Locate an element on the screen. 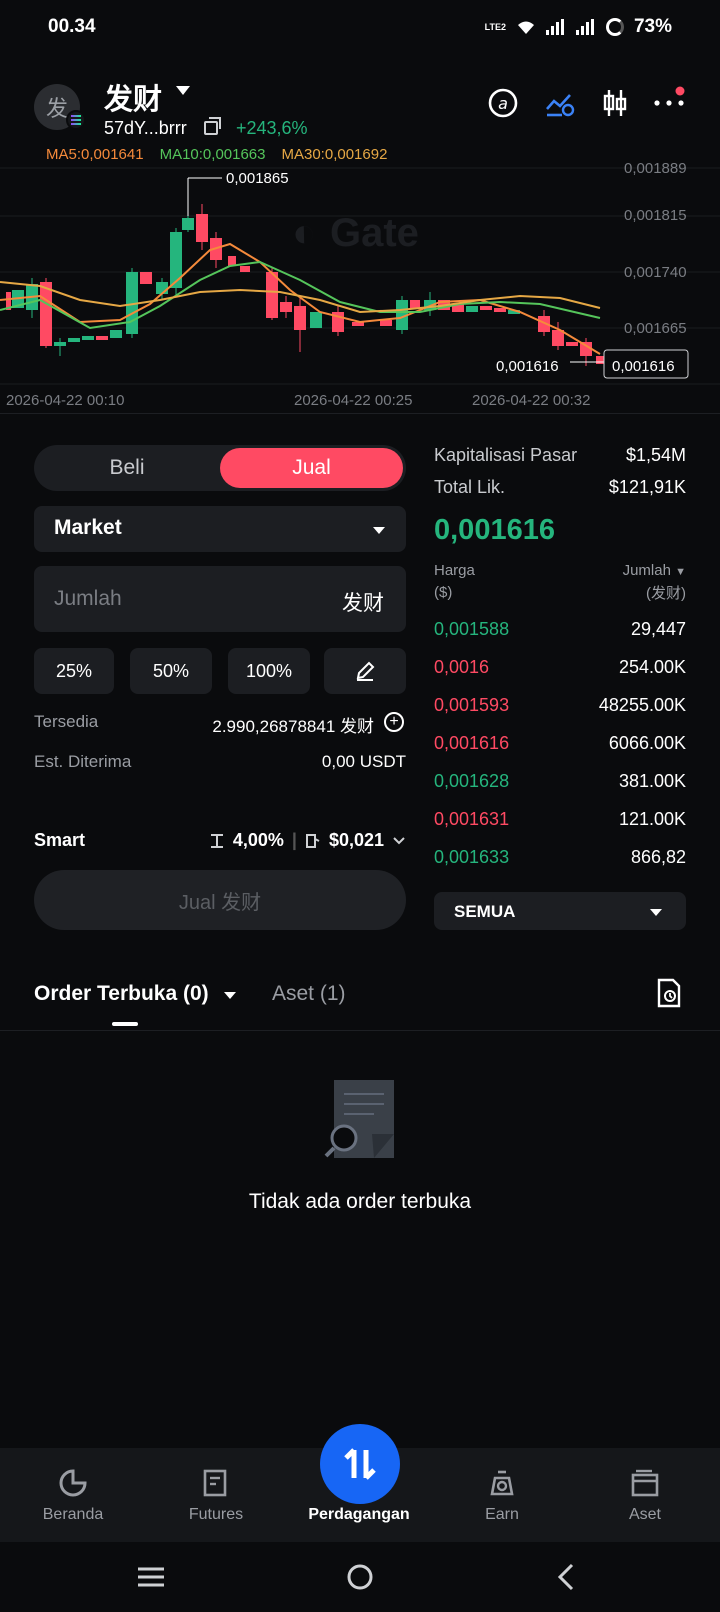 Image resolution: width=720 pixels, height=1612 pixels. nav-home: Beranda is located at coordinates (73, 1495).